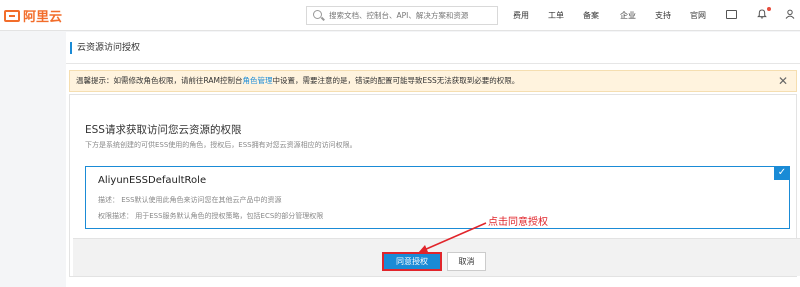  What do you see at coordinates (43, 17) in the screenshot?
I see `logo-text: 阿里云` at bounding box center [43, 17].